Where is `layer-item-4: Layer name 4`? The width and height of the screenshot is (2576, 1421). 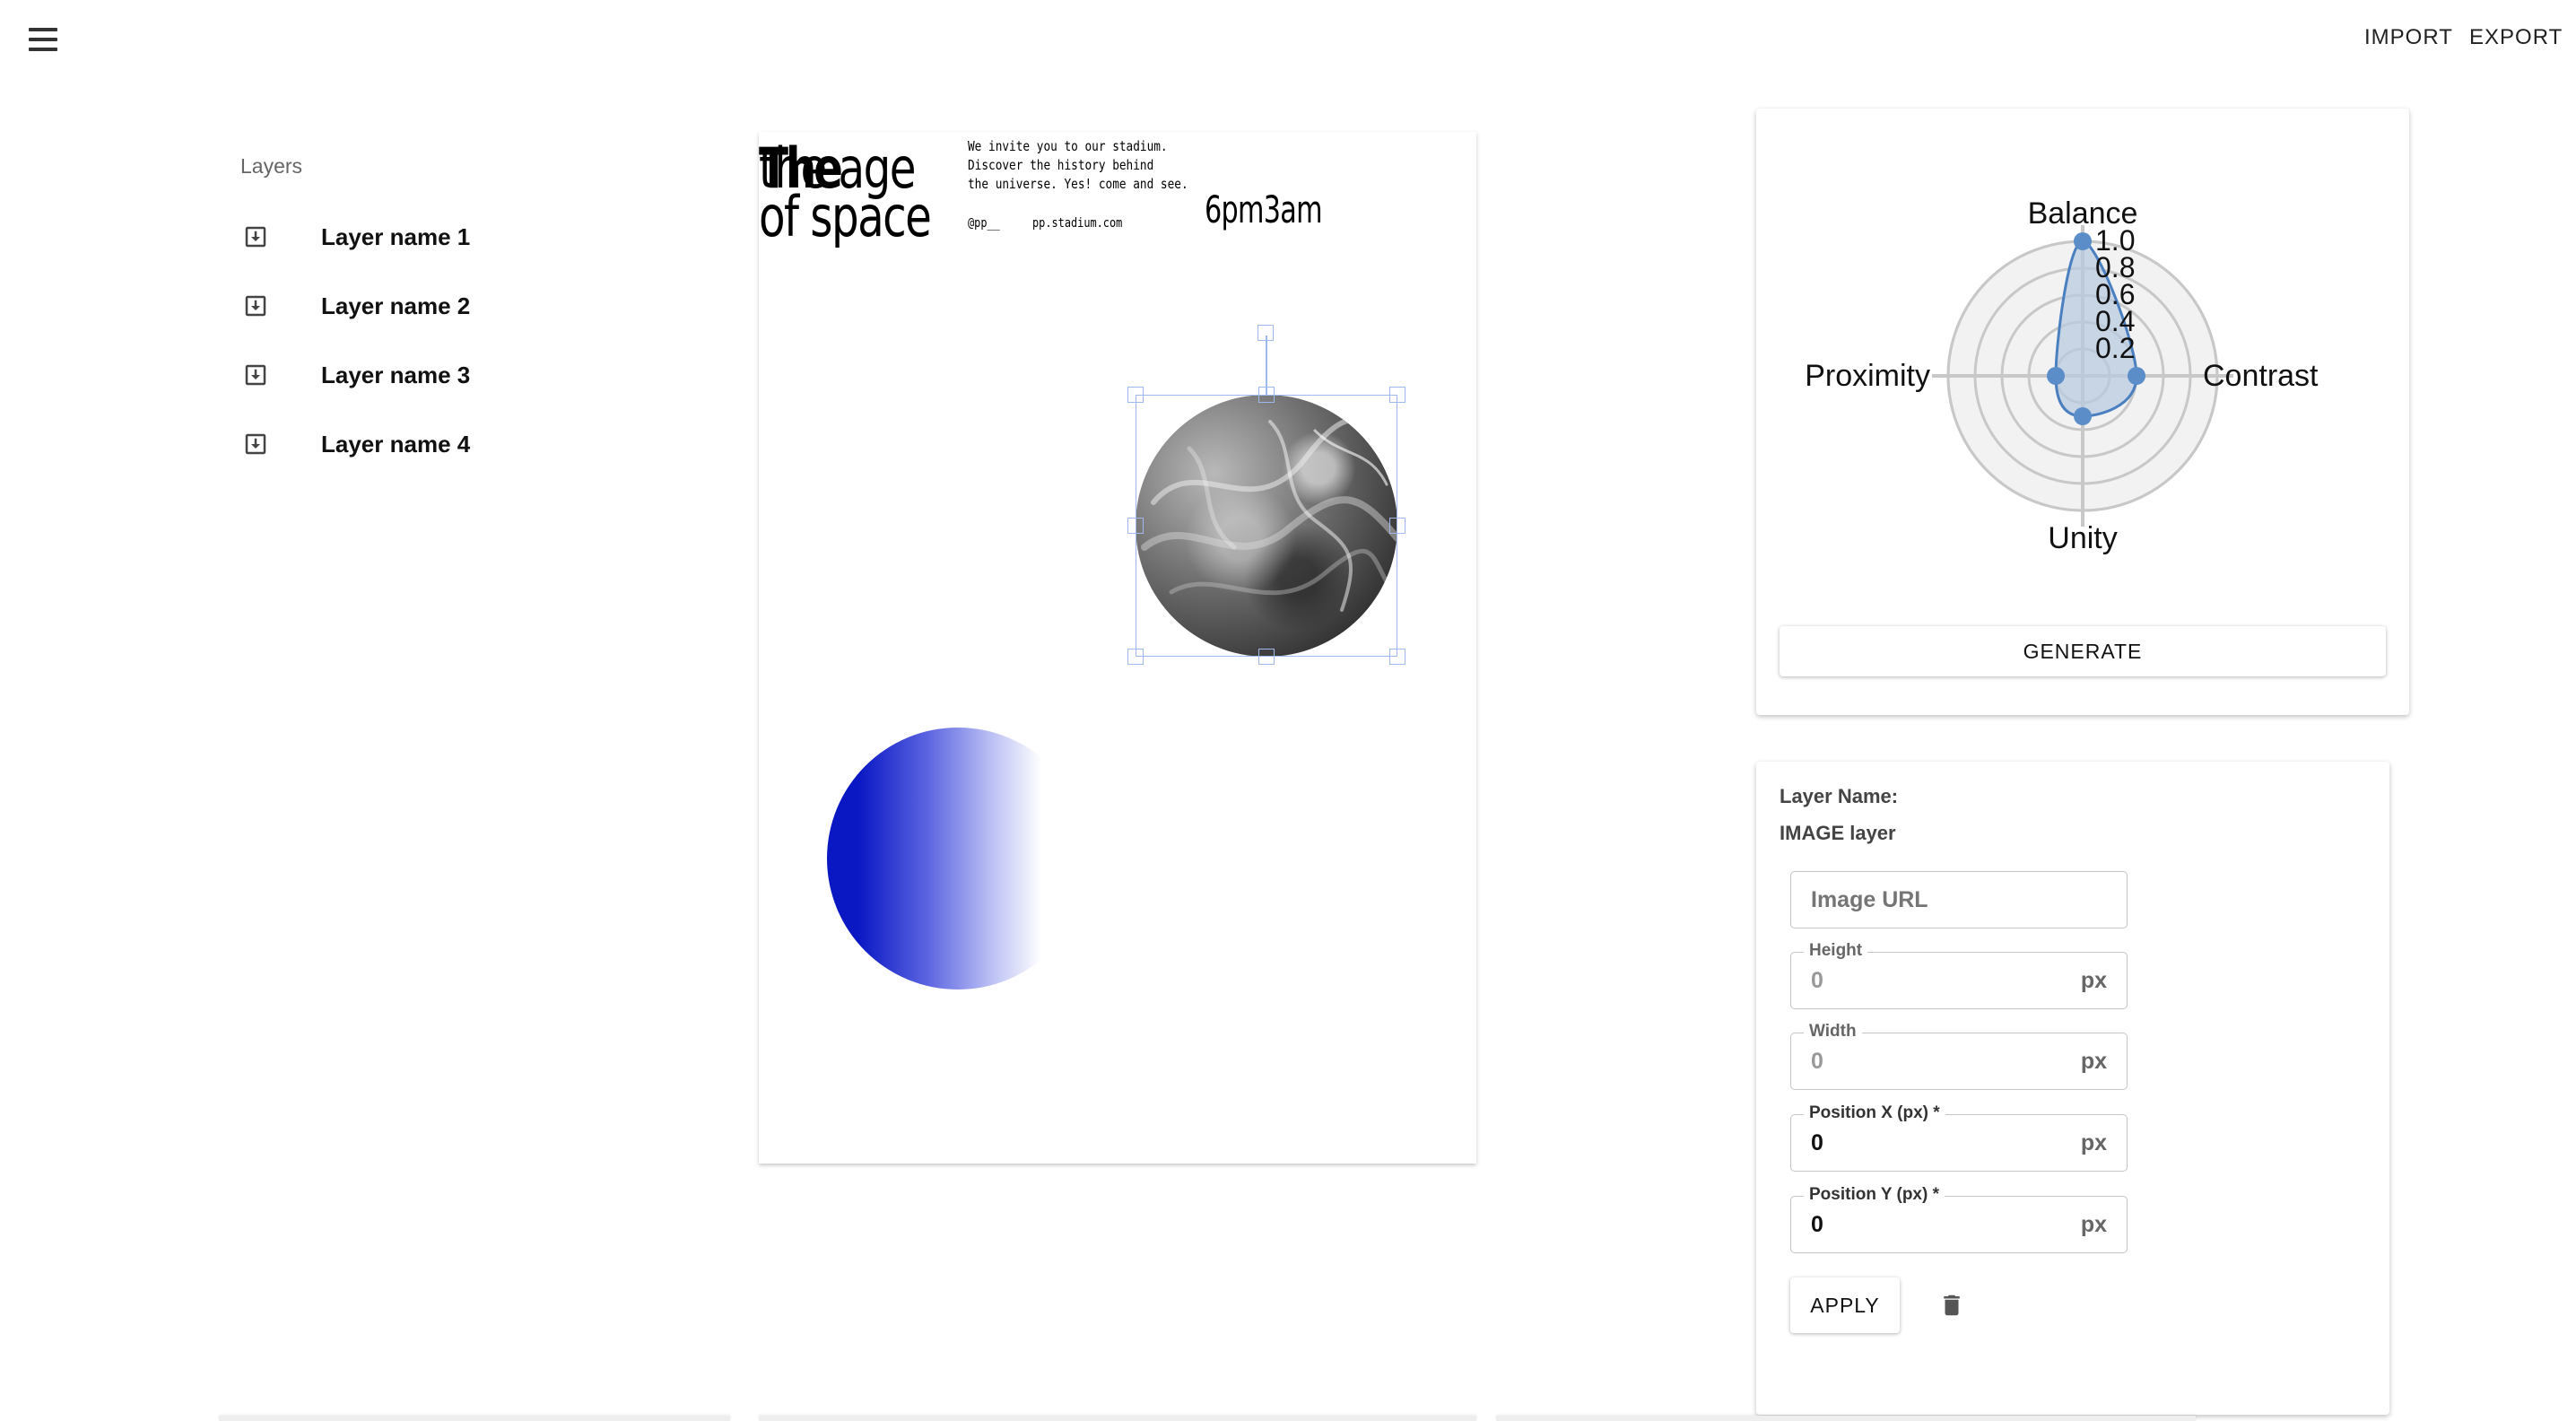 layer-item-4: Layer name 4 is located at coordinates (355, 444).